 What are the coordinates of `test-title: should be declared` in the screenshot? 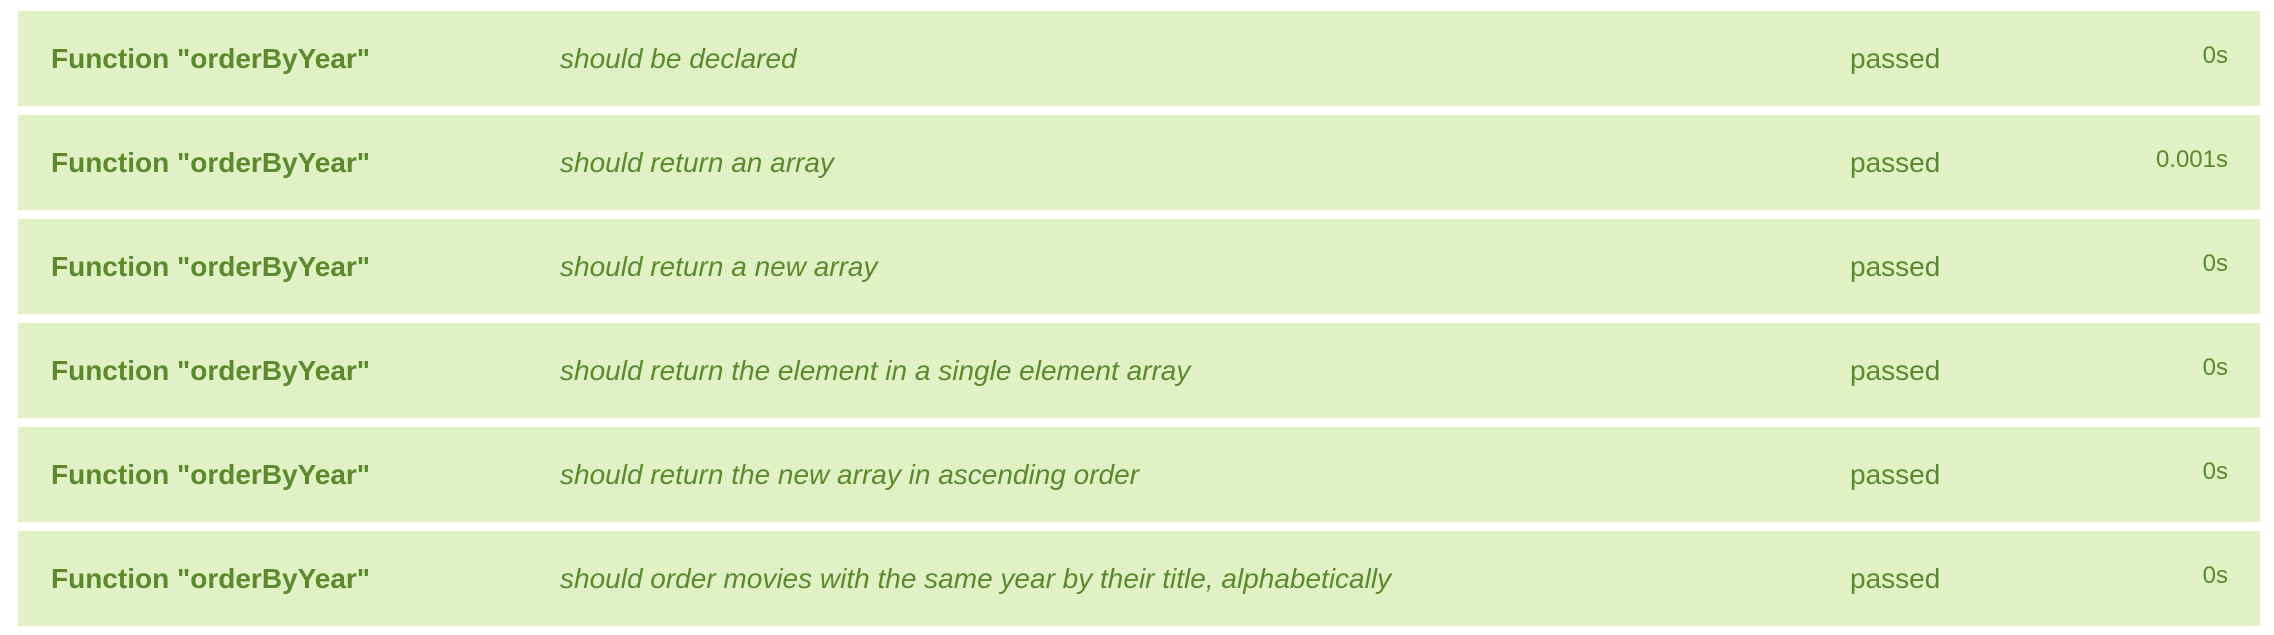 It's located at (678, 58).